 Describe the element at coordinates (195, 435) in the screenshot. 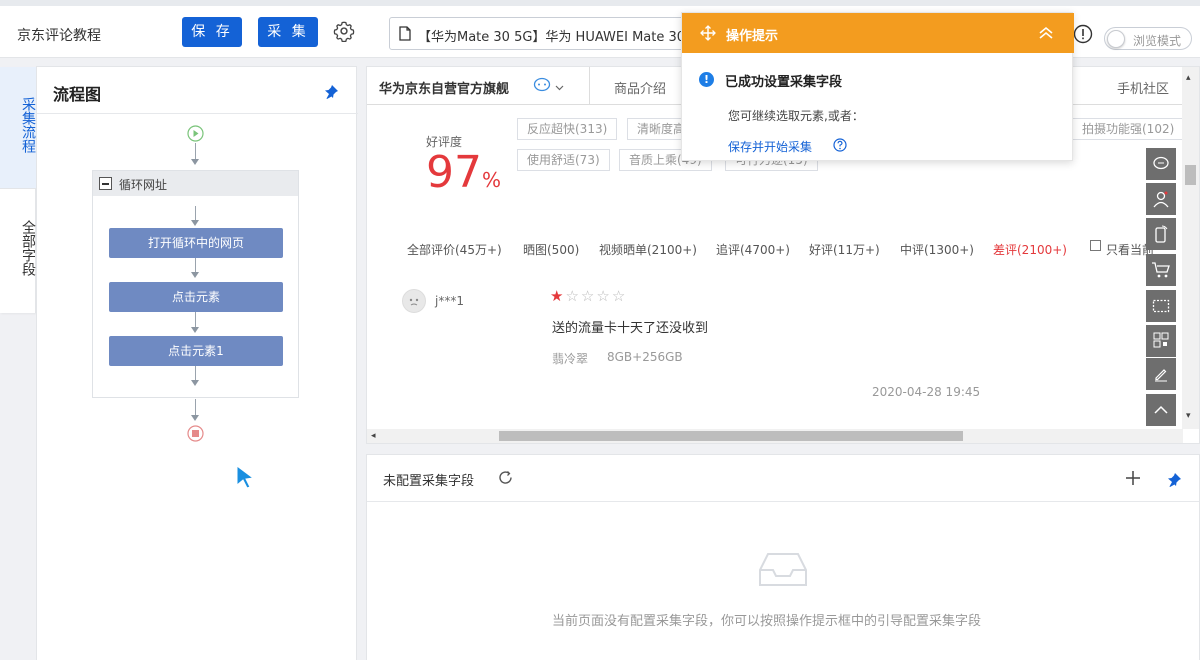

I see `end-icon` at that location.